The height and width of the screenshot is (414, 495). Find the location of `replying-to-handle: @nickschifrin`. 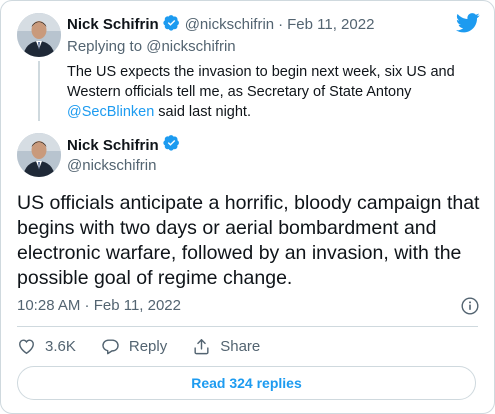

replying-to-handle: @nickschifrin is located at coordinates (190, 46).